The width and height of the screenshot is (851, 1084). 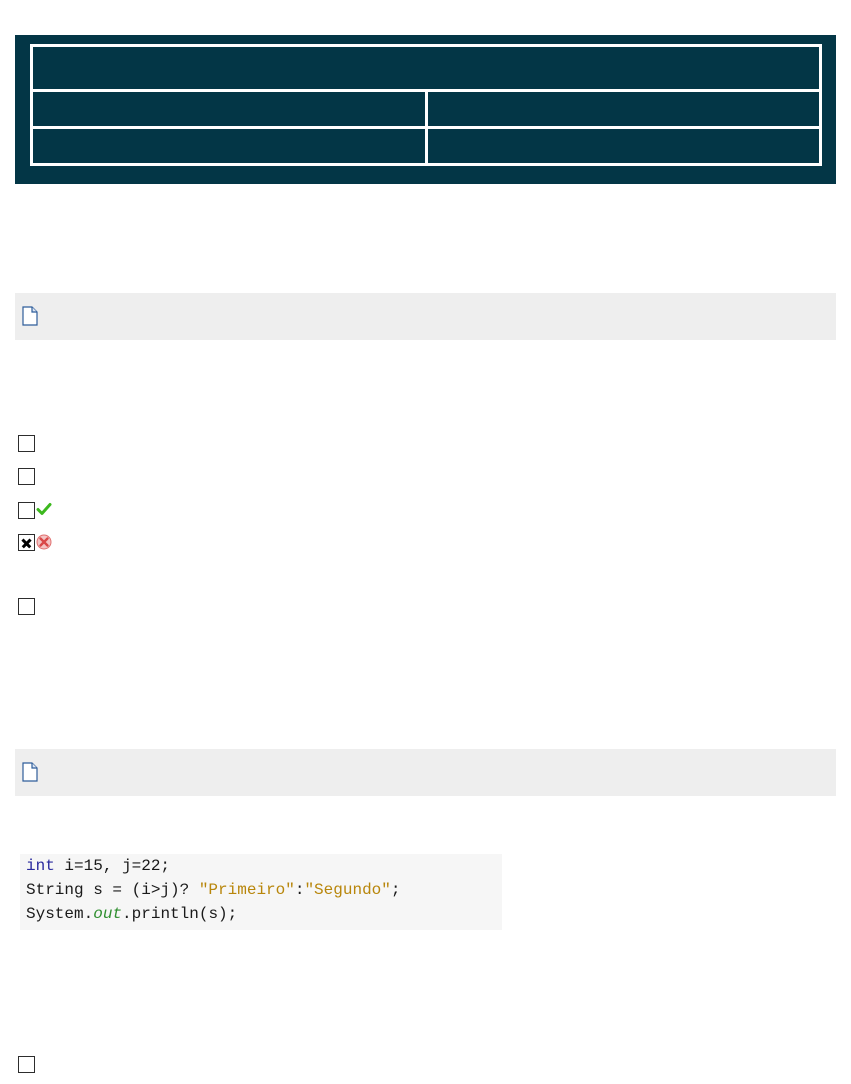 I want to click on quiz-info-table, so click(x=426, y=105).